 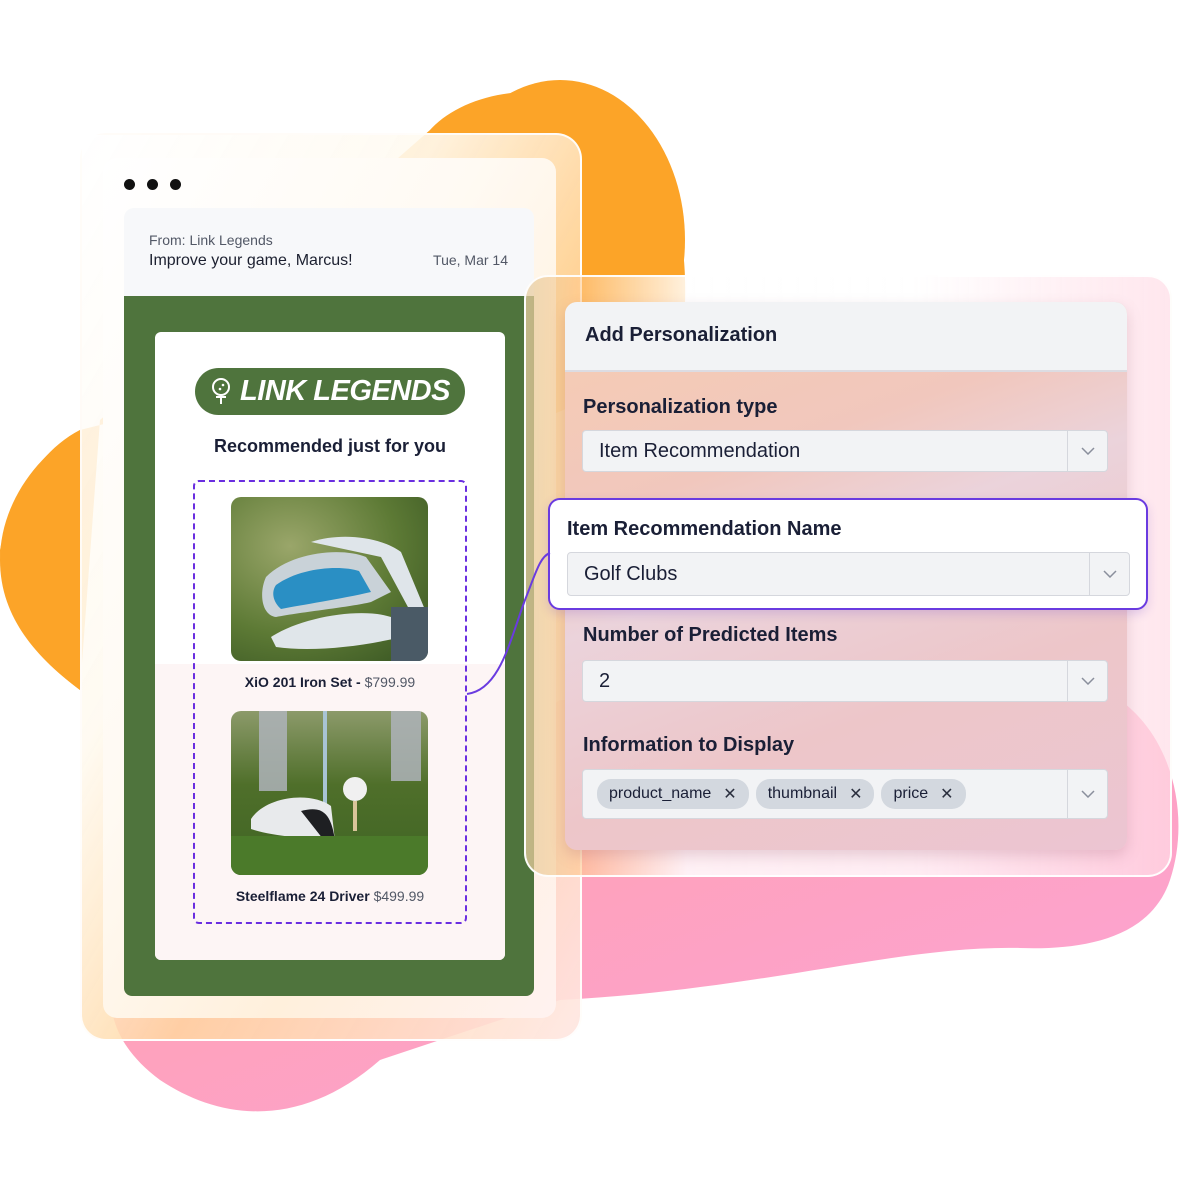 I want to click on number-of-predicted-items-value: 2, so click(x=605, y=680).